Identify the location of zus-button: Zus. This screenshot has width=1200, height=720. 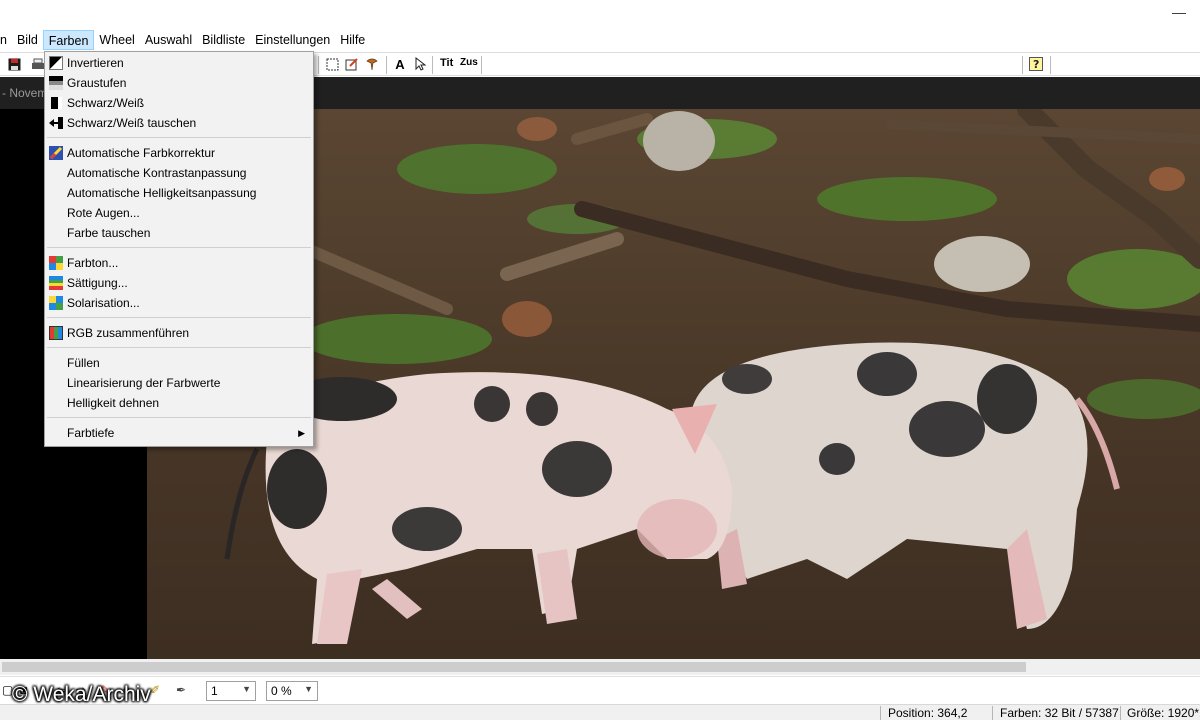
(469, 62).